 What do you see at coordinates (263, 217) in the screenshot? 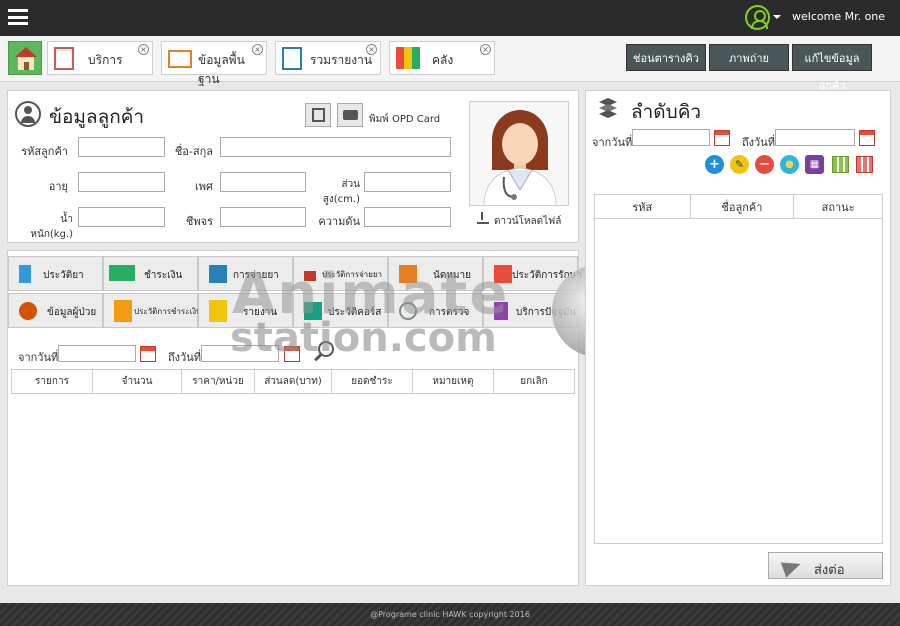
I see `pulse-input` at bounding box center [263, 217].